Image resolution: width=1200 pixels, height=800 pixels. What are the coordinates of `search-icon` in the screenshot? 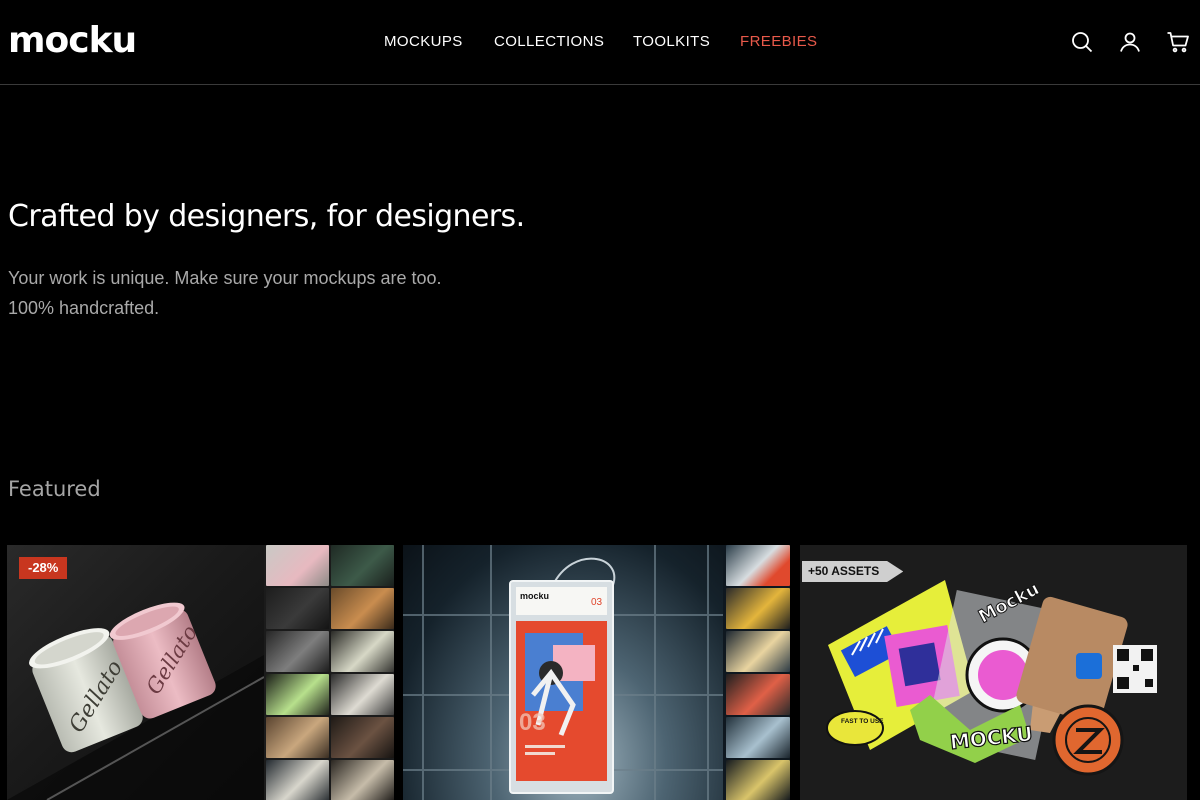 It's located at (1082, 42).